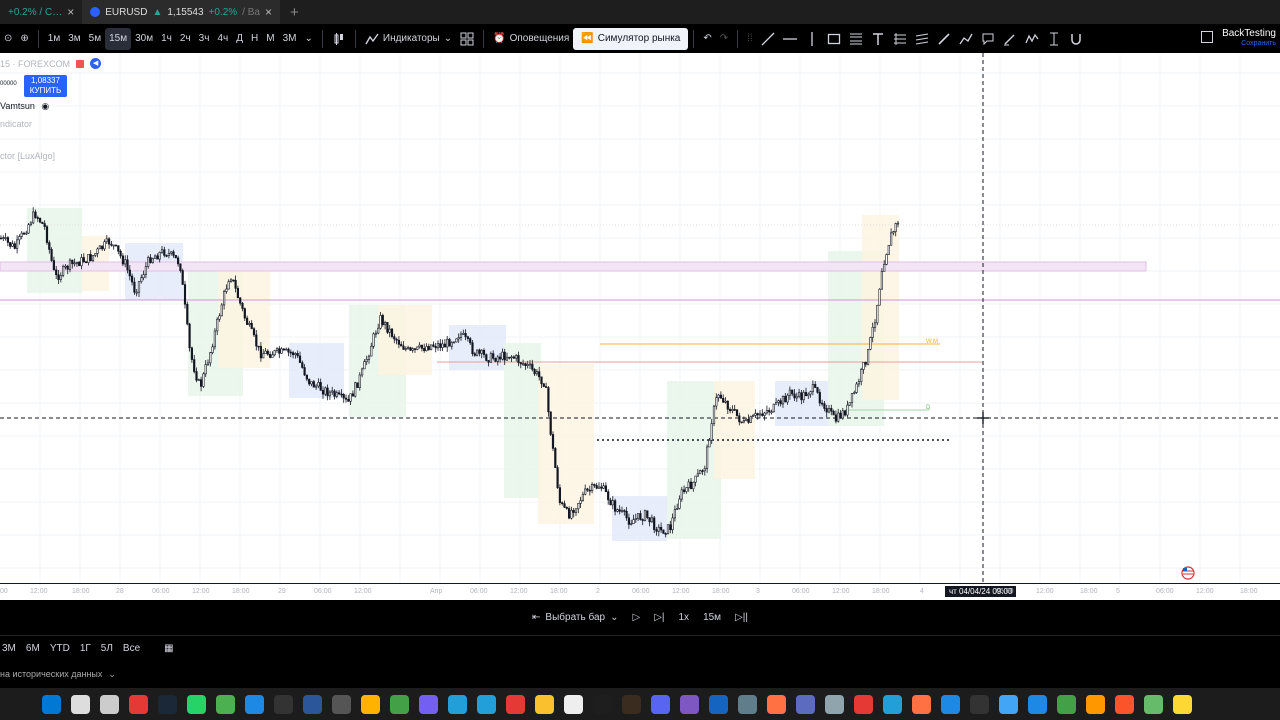 The height and width of the screenshot is (720, 1280). I want to click on timeframe-1h: 1ч, so click(166, 39).